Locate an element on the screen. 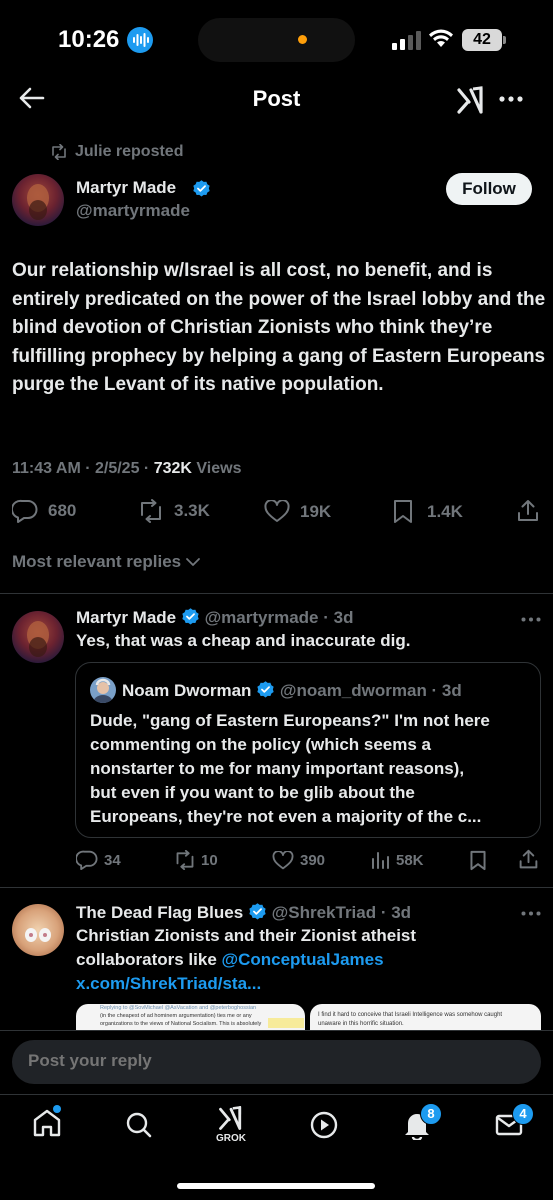 The width and height of the screenshot is (553, 1200). reply-text-prefix: collaborators like is located at coordinates (149, 959).